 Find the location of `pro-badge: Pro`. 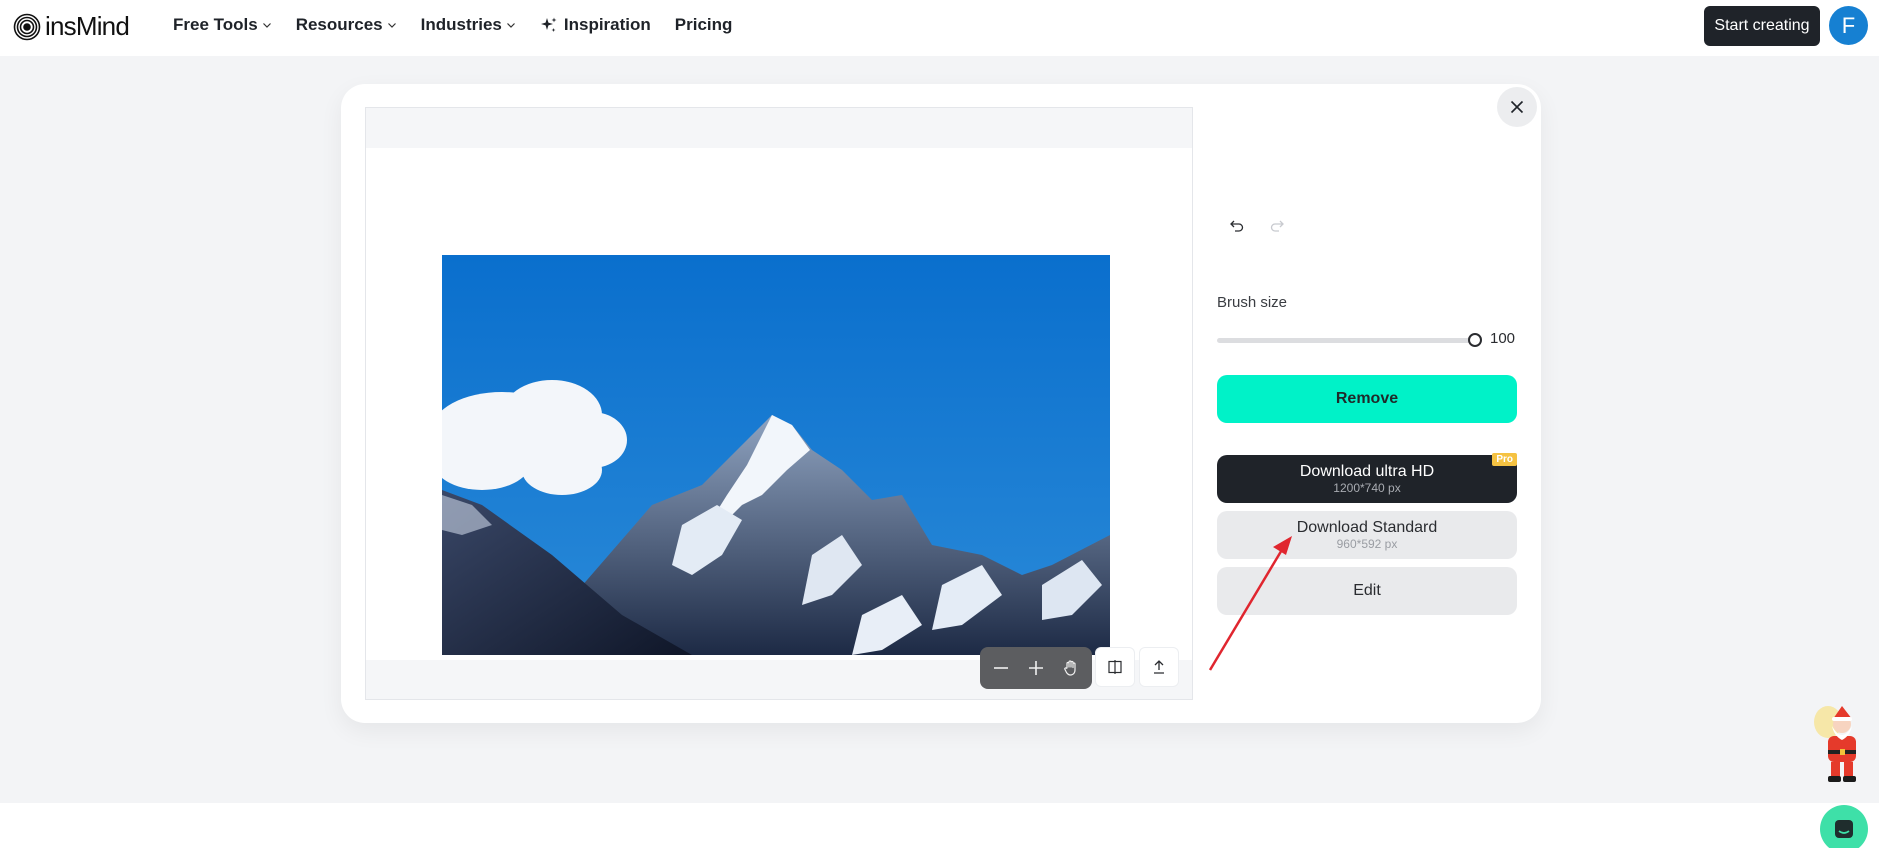

pro-badge: Pro is located at coordinates (1504, 459).